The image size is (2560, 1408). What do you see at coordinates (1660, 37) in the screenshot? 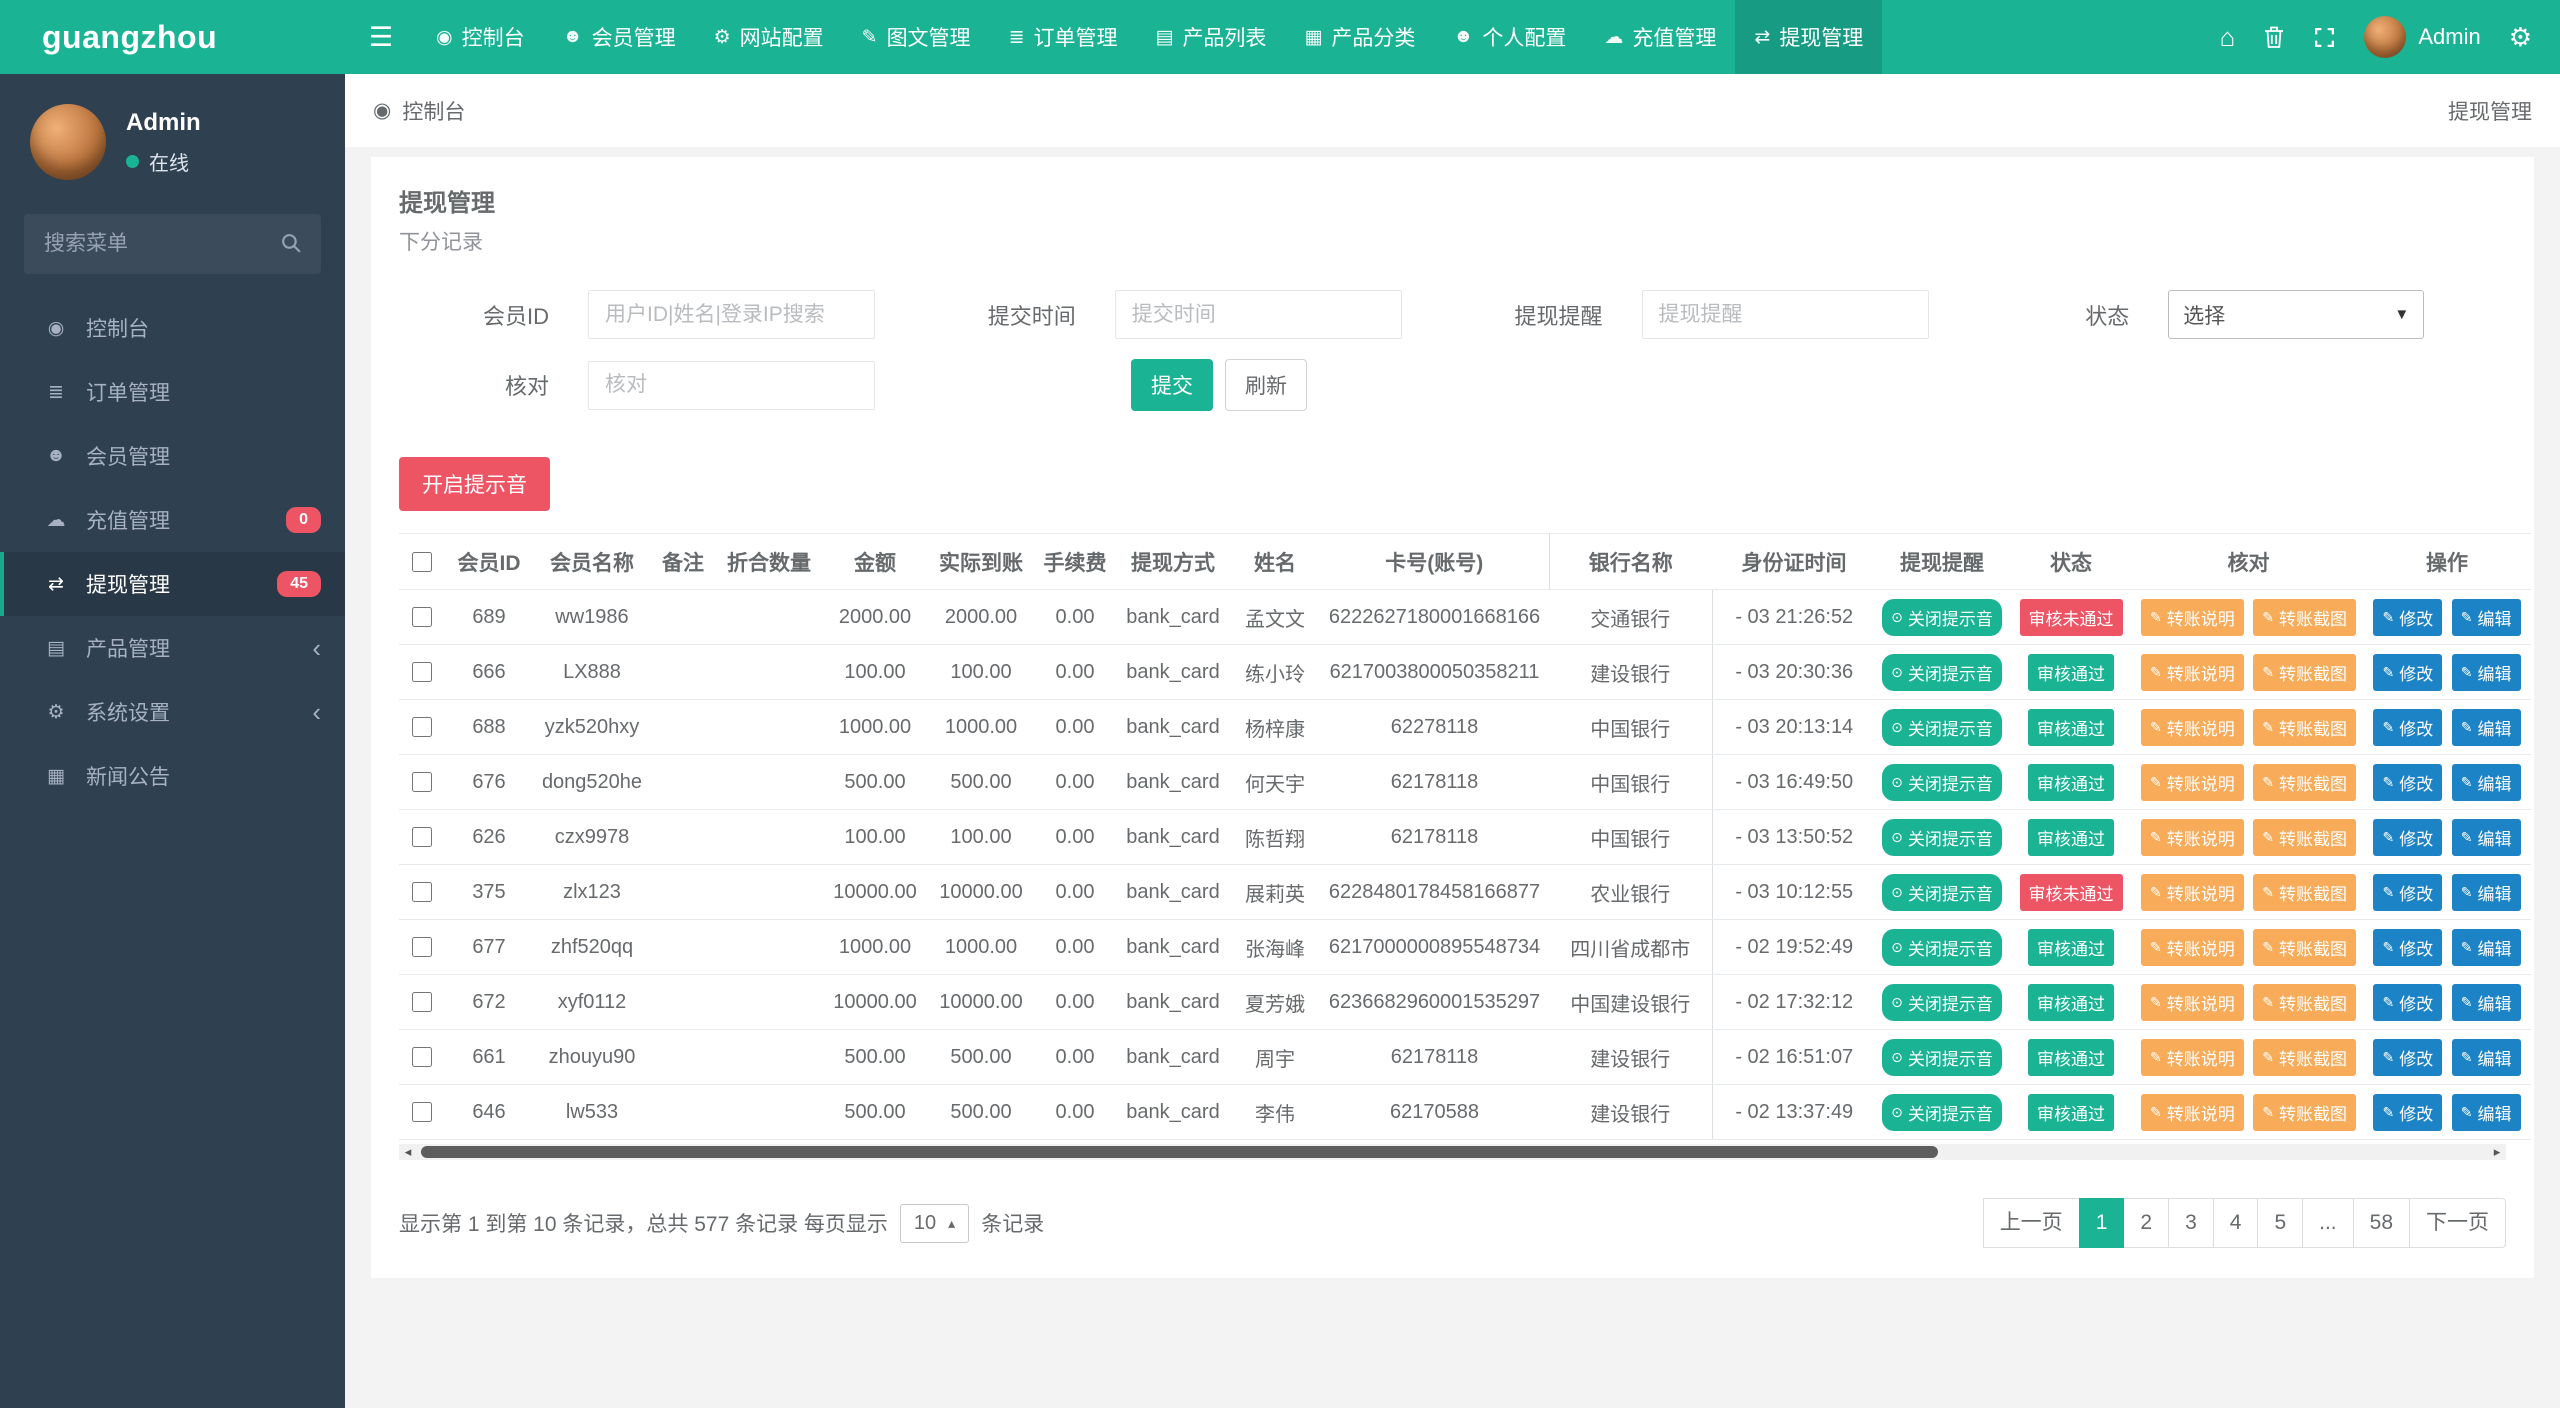
I see `navbar-item: ☁ 充值管理` at bounding box center [1660, 37].